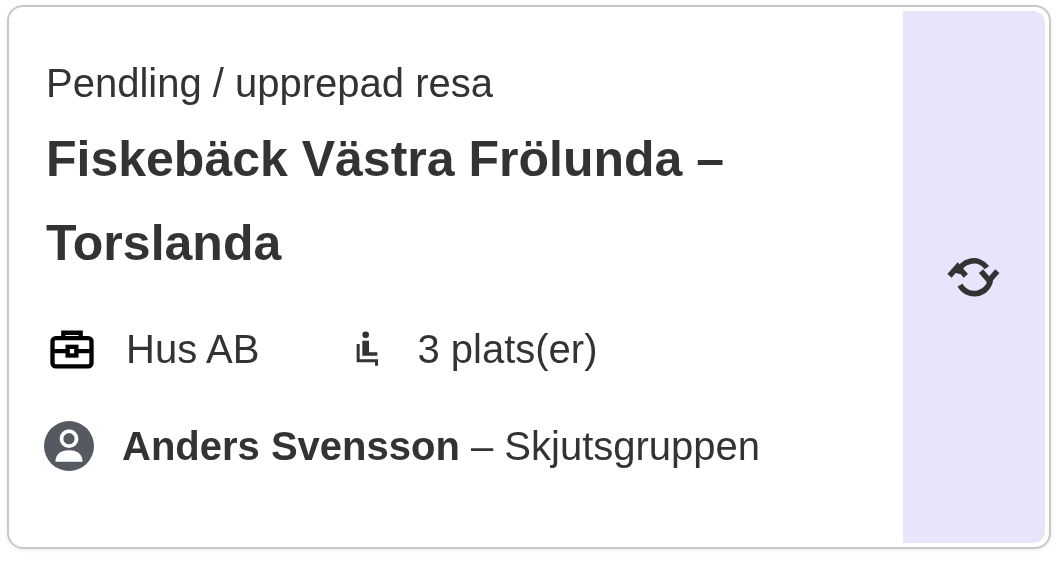 This screenshot has width=1064, height=562. I want to click on avatar-icon, so click(69, 446).